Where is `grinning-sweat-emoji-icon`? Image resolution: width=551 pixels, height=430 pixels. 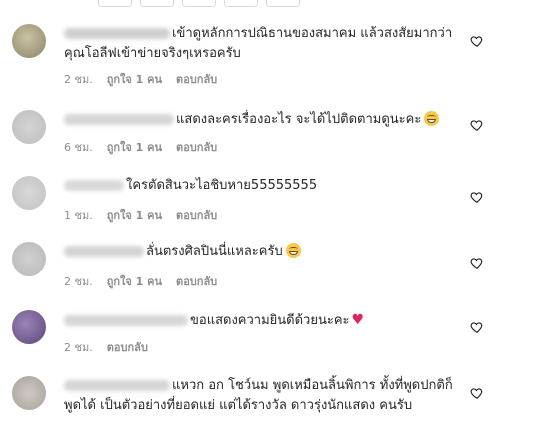 grinning-sweat-emoji-icon is located at coordinates (432, 118).